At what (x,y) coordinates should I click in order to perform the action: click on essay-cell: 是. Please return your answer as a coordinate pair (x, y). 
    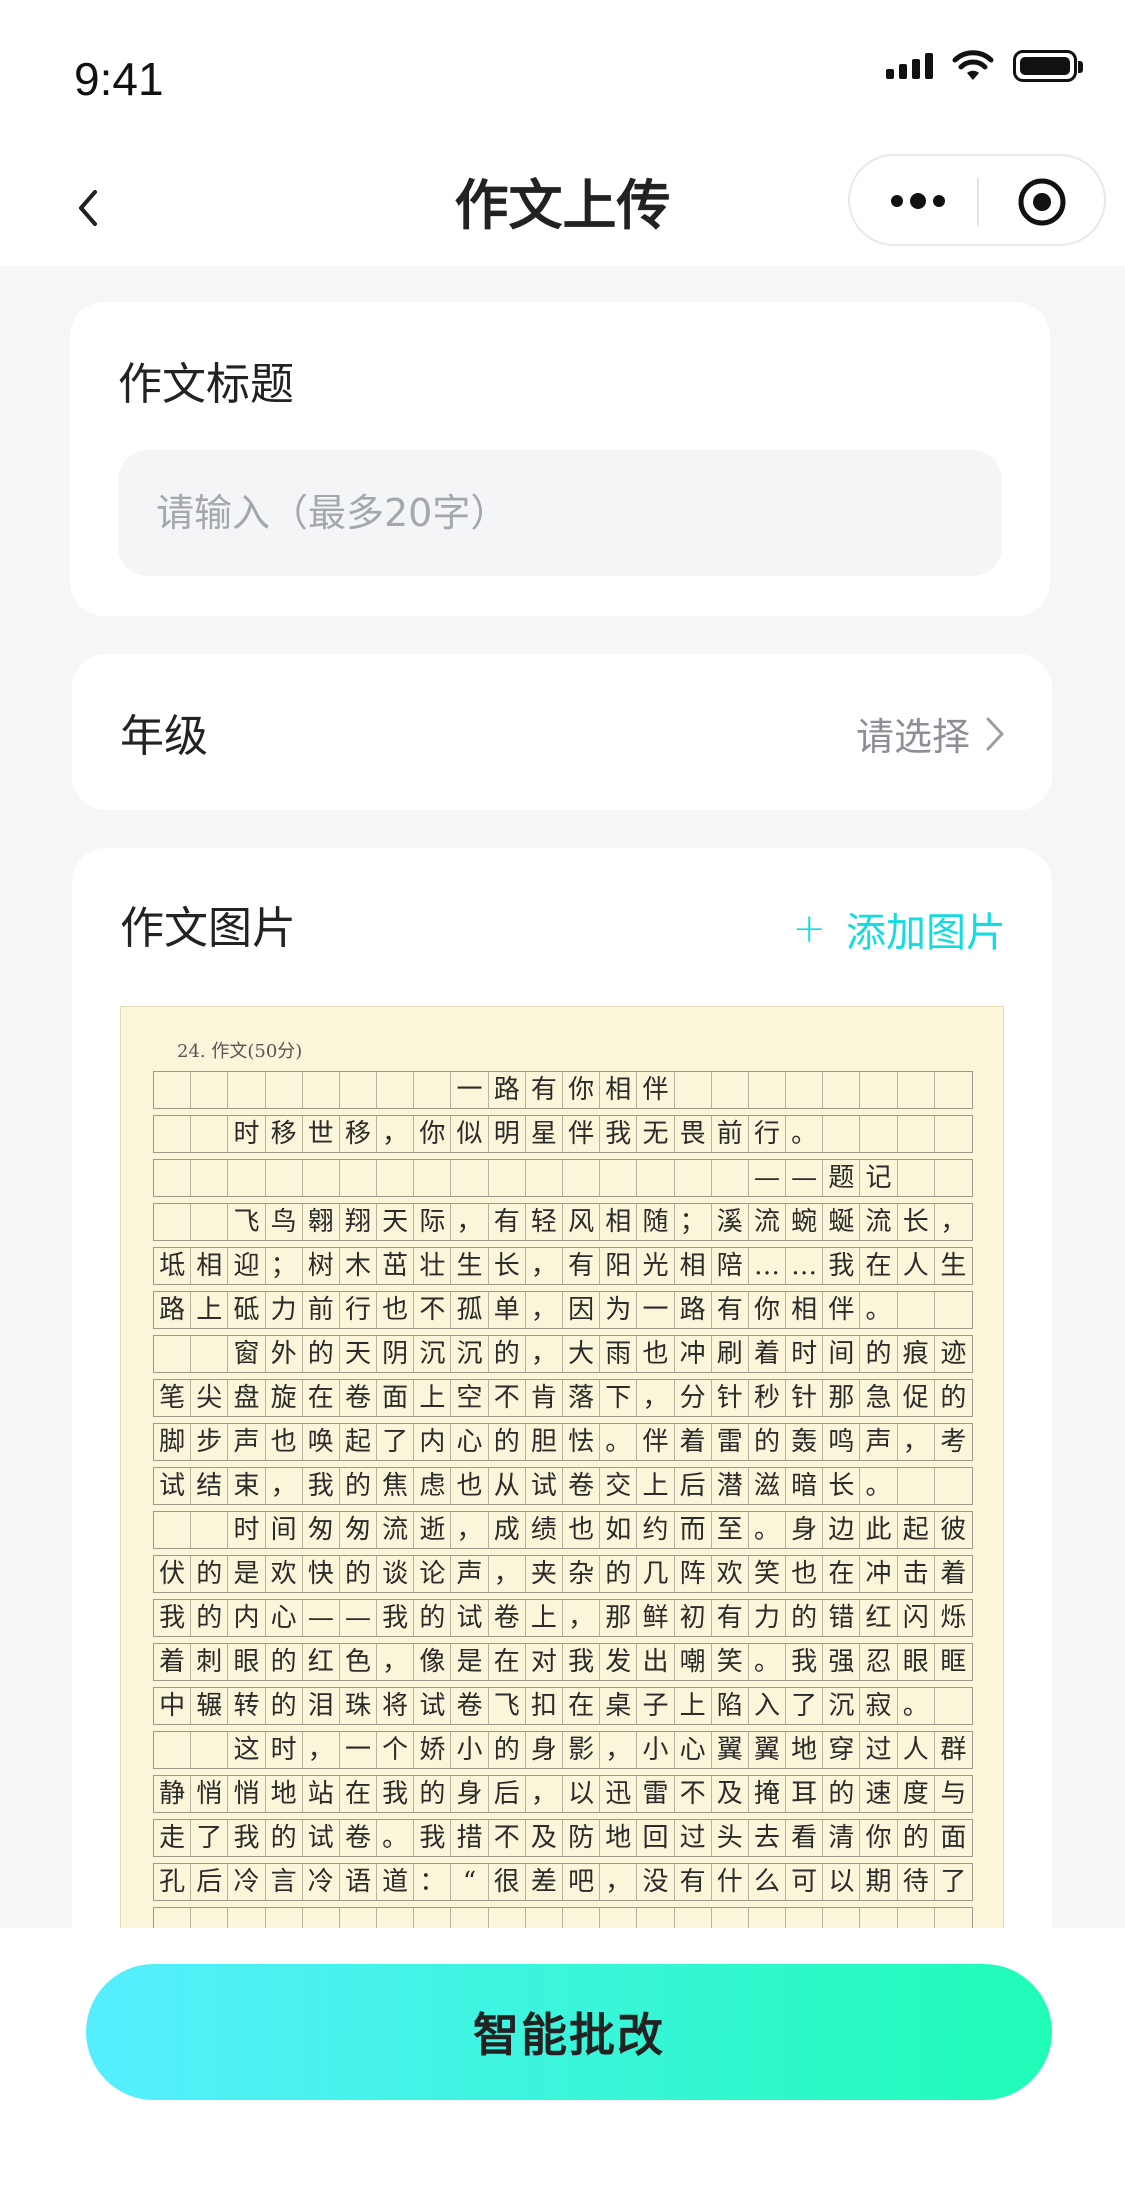
    Looking at the image, I should click on (247, 1574).